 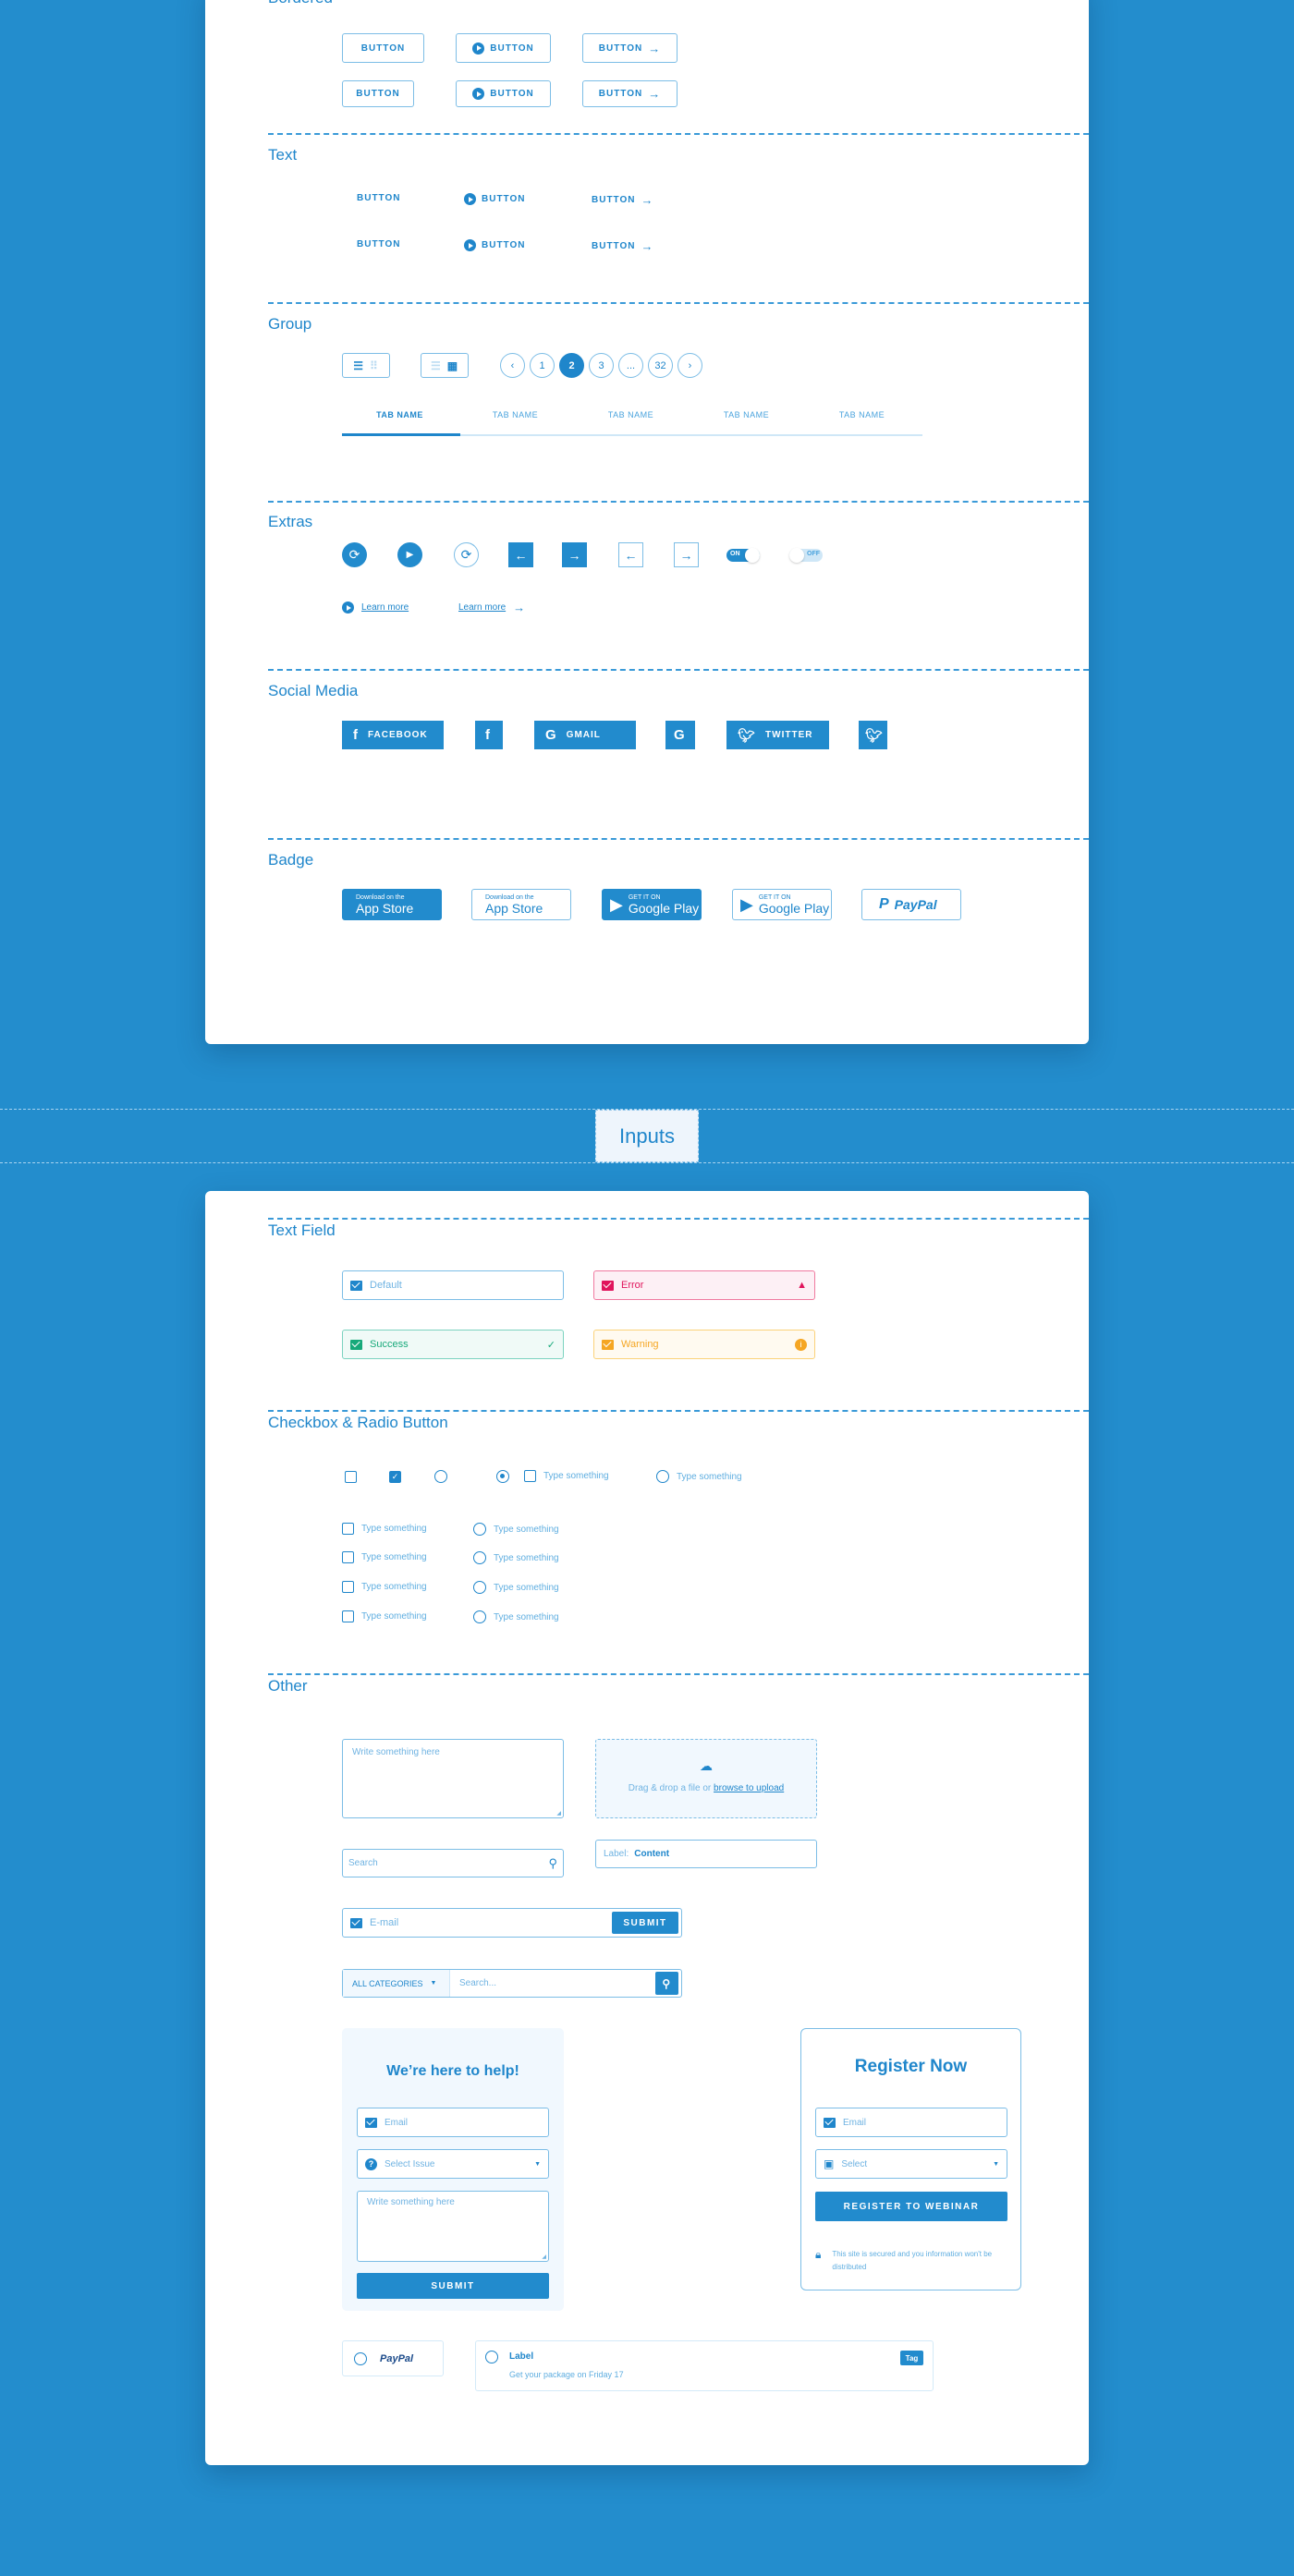 I want to click on text-field-error: Error ▲, so click(x=704, y=1285).